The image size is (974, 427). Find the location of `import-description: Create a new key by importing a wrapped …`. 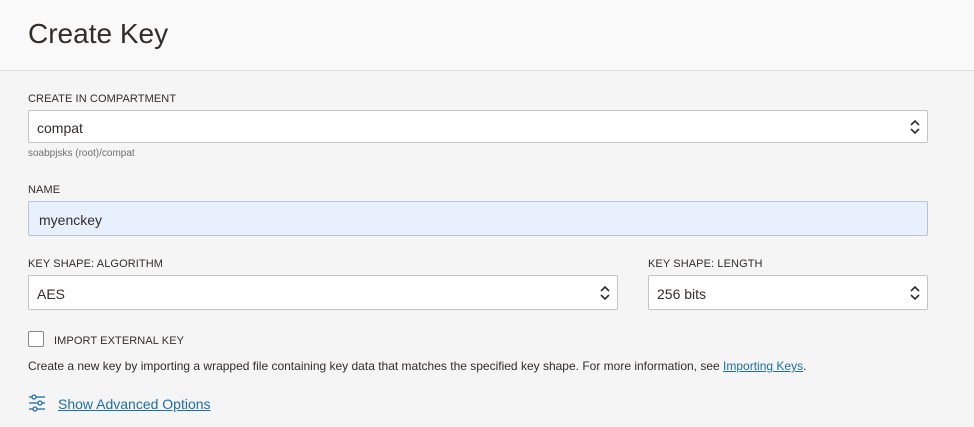

import-description: Create a new key by importing a wrapped … is located at coordinates (417, 366).